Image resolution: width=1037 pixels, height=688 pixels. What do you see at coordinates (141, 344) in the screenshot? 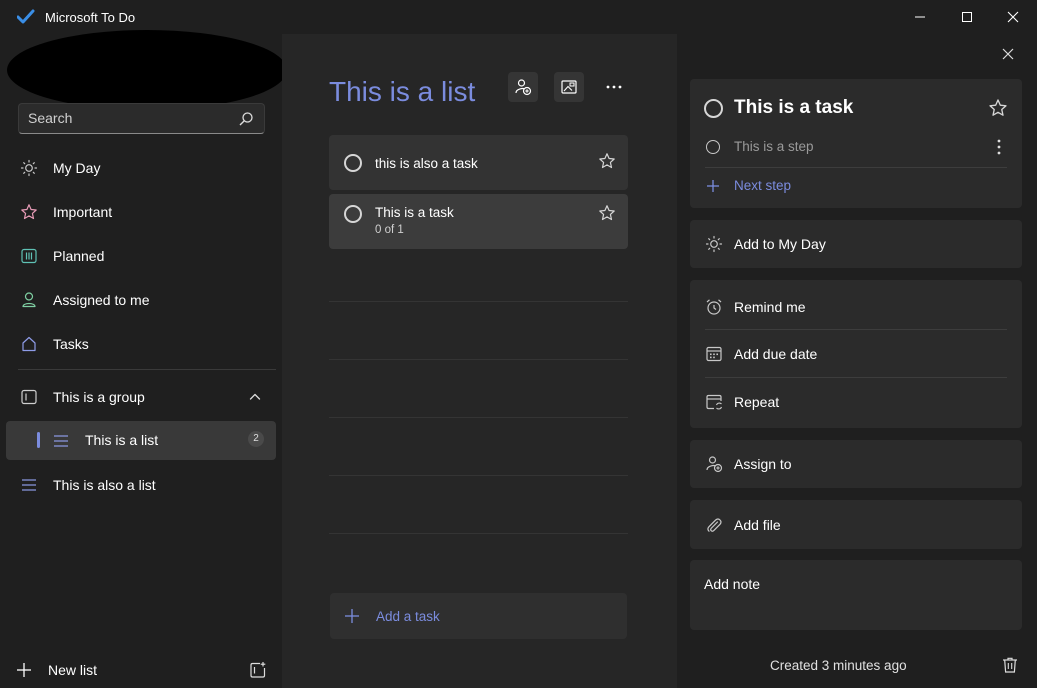
I see `sidebar-item-tasks: Tasks` at bounding box center [141, 344].